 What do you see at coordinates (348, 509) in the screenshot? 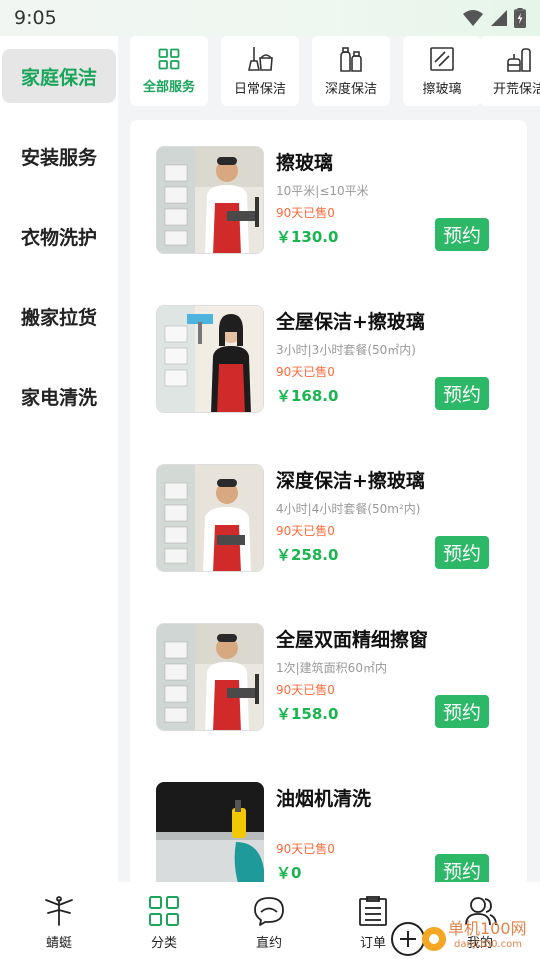
I see `product-spec: 4小时|4小时套餐(50m²内)` at bounding box center [348, 509].